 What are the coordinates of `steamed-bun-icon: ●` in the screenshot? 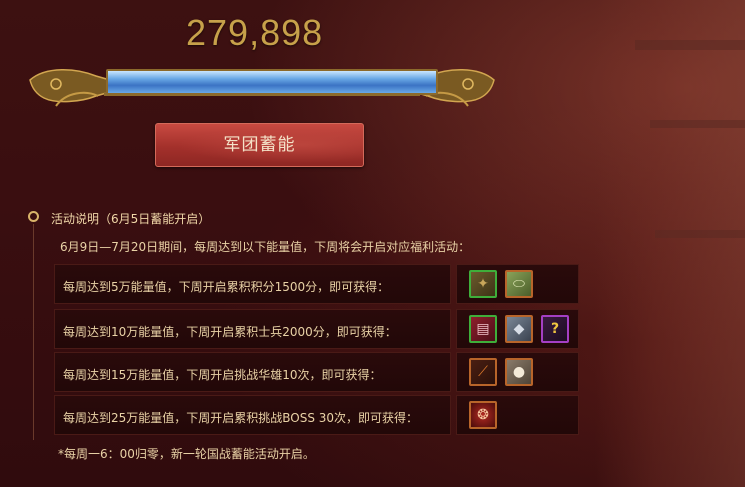 It's located at (519, 372).